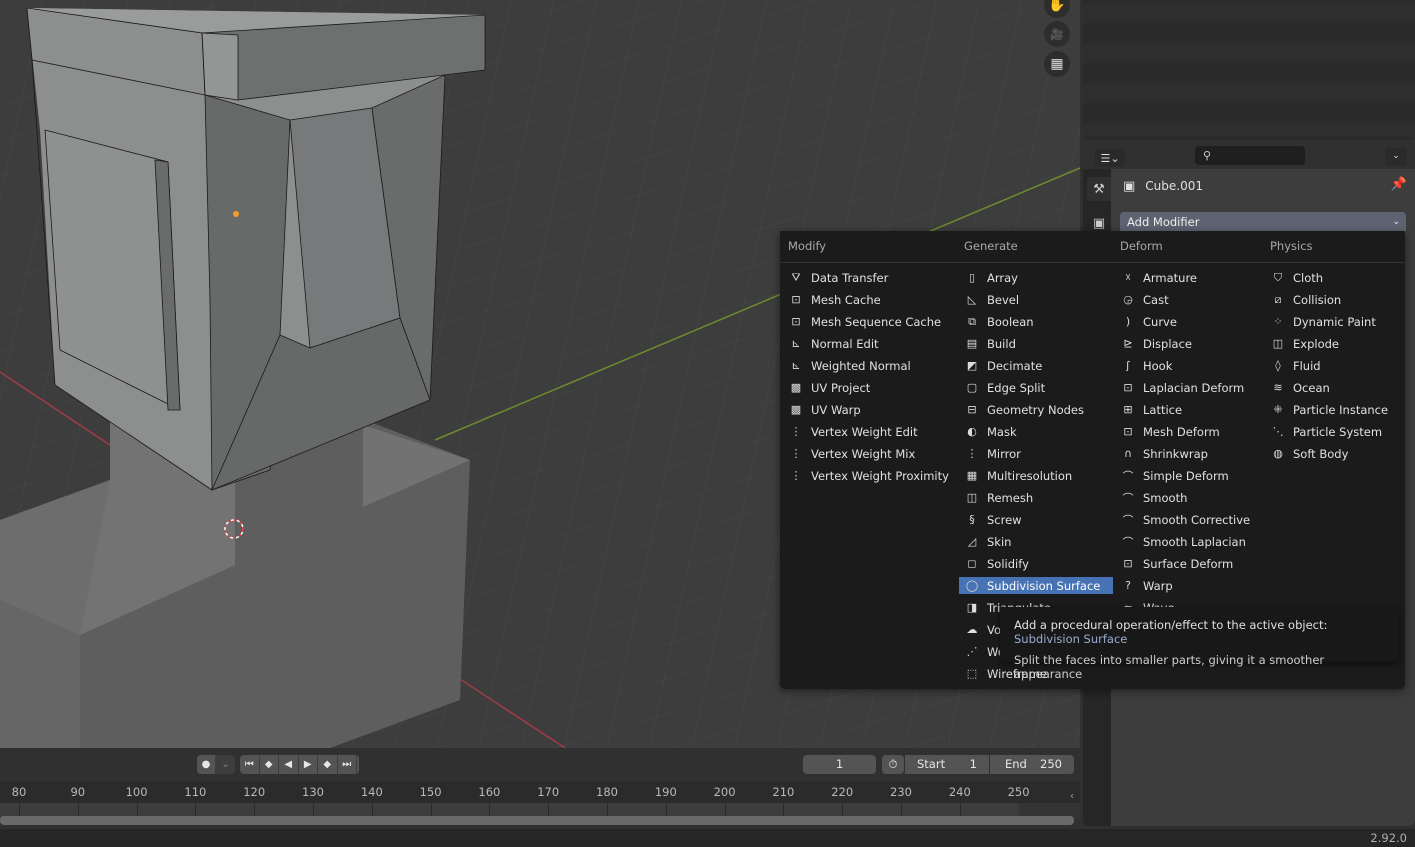 The width and height of the screenshot is (1415, 847). What do you see at coordinates (1335, 431) in the screenshot?
I see `menu-item-particle-system: ⋱ Particle System` at bounding box center [1335, 431].